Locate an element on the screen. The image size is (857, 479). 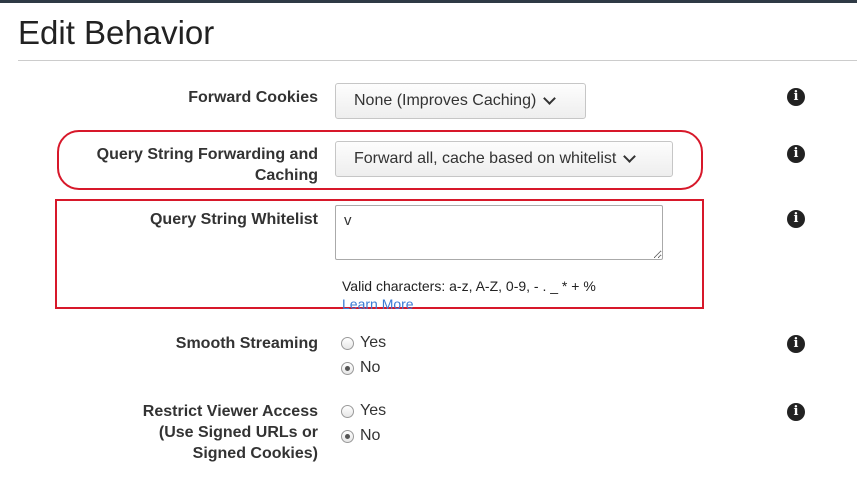
smooth-streaming-label: Smooth Streaming is located at coordinates (246, 343).